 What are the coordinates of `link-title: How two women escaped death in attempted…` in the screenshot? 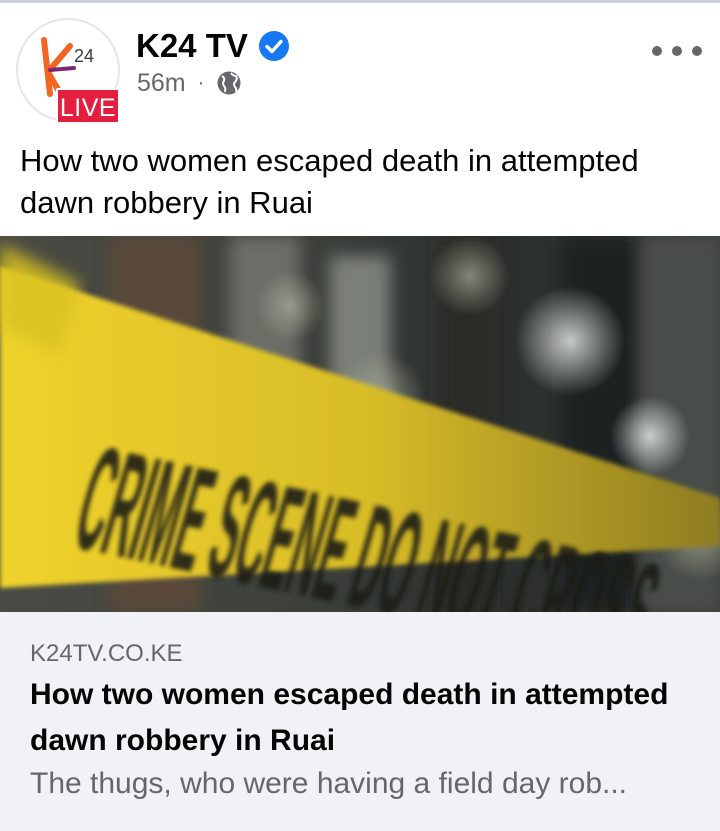 It's located at (365, 718).